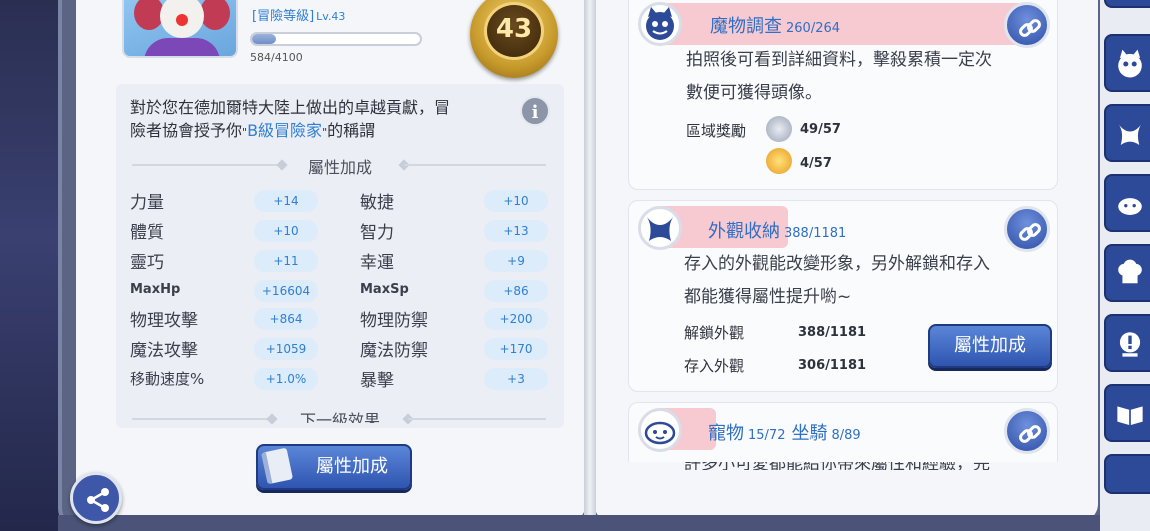  What do you see at coordinates (815, 233) in the screenshot?
I see `appearance-storage-count: 388/1181` at bounding box center [815, 233].